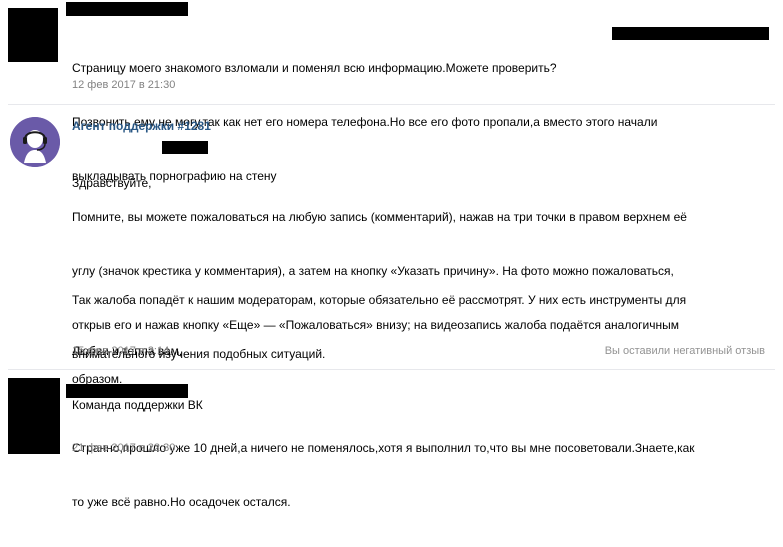 This screenshot has width=783, height=547. I want to click on redacted-link, so click(690, 33).